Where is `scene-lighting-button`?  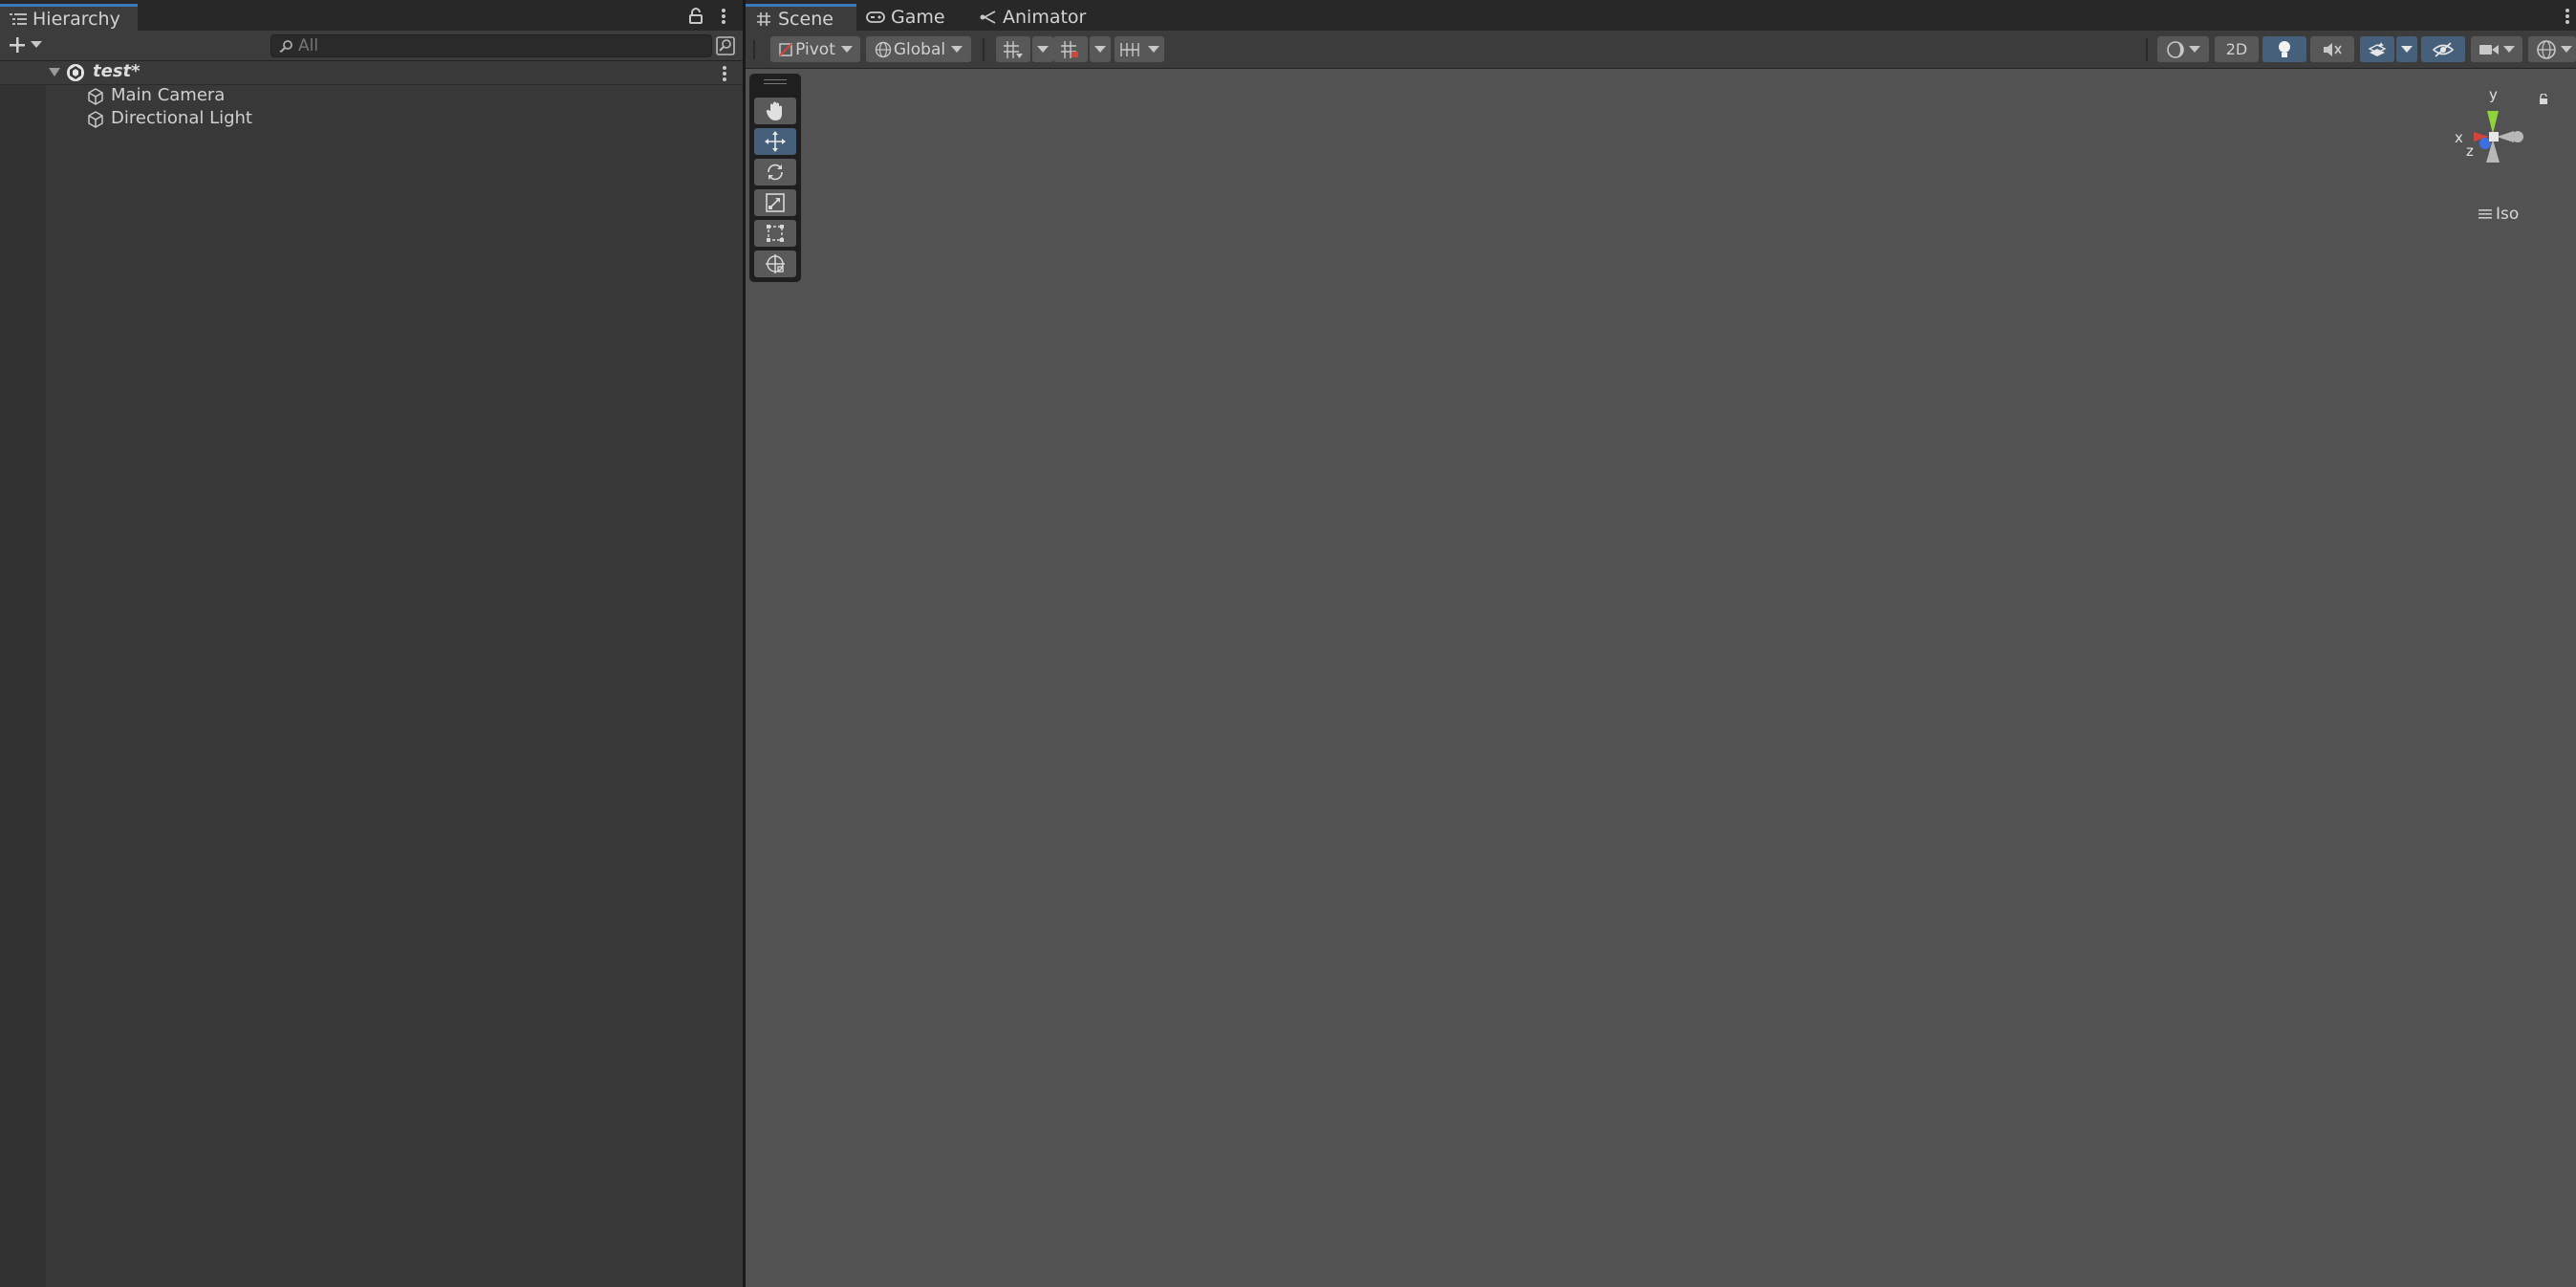
scene-lighting-button is located at coordinates (2284, 49).